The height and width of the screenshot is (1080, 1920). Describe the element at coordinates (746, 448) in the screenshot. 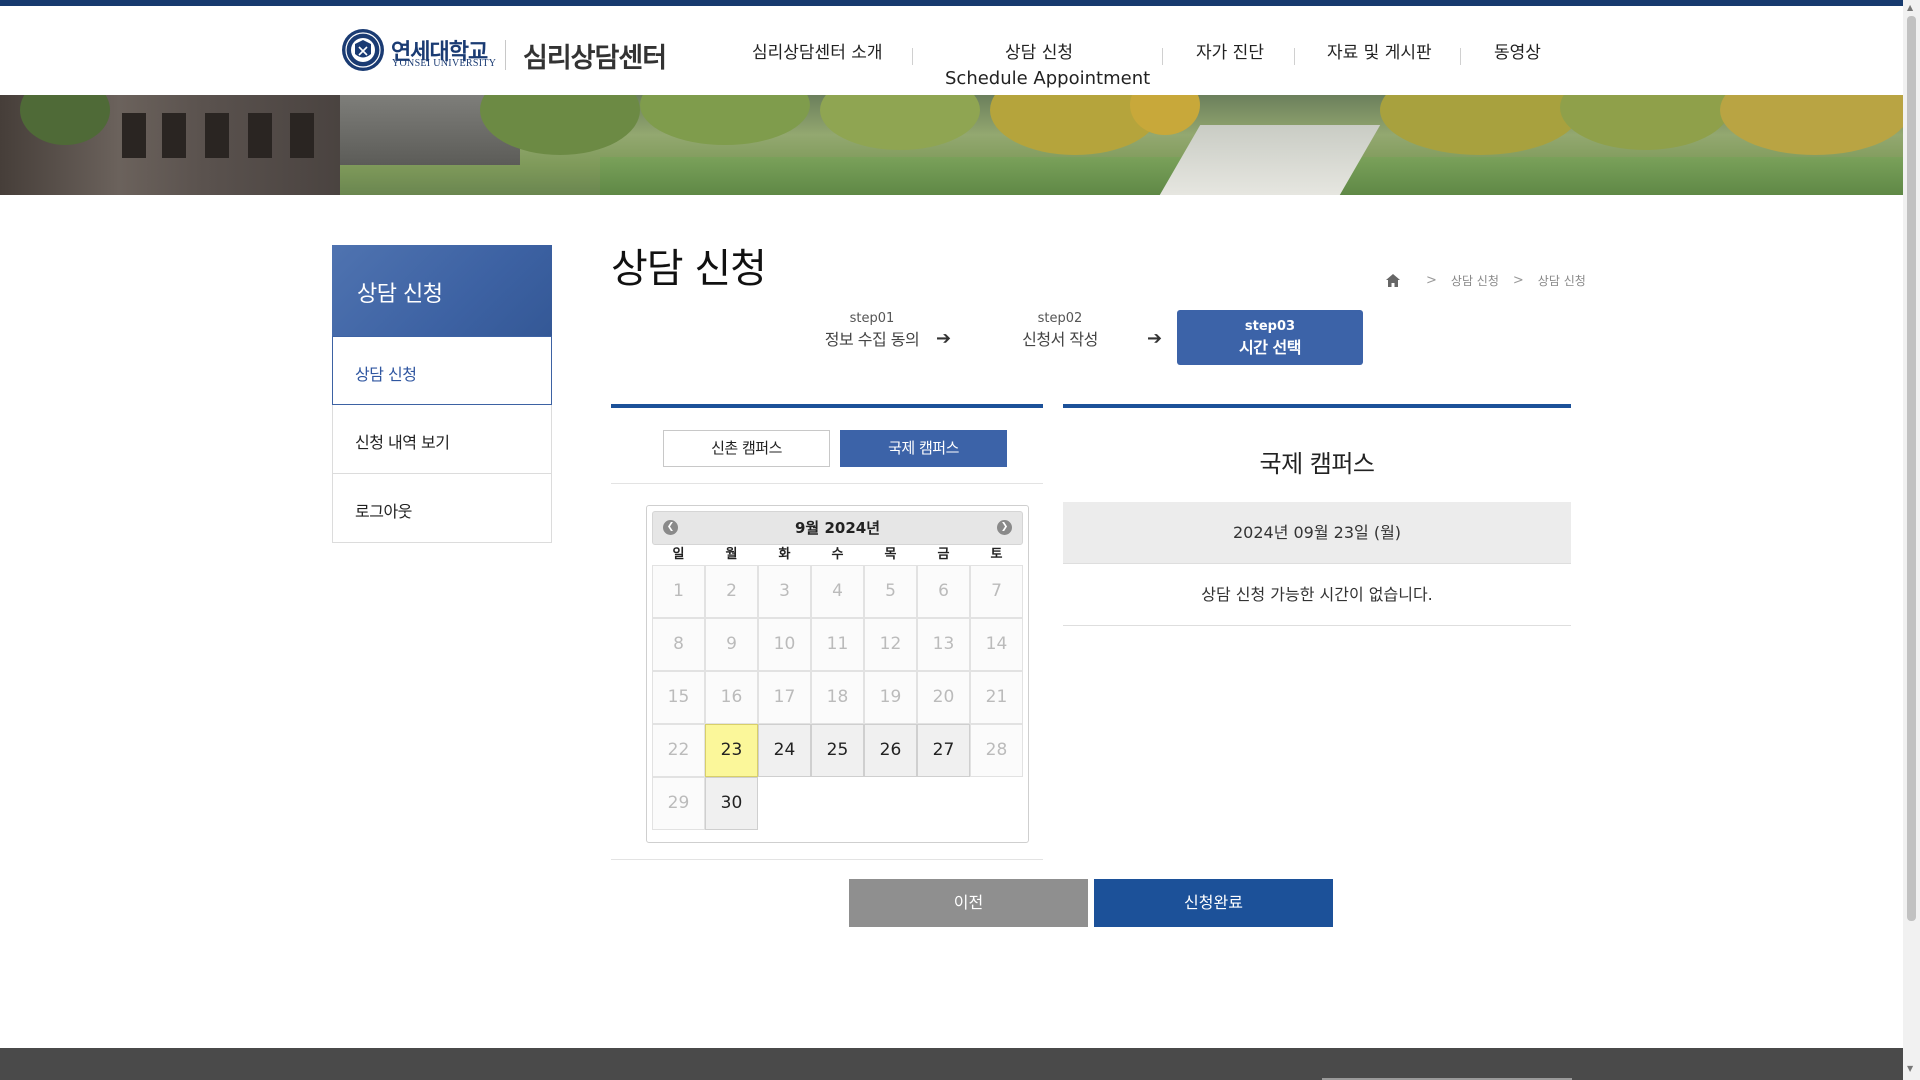

I see `tab-sinchon-campus: 신촌 캠퍼스` at that location.